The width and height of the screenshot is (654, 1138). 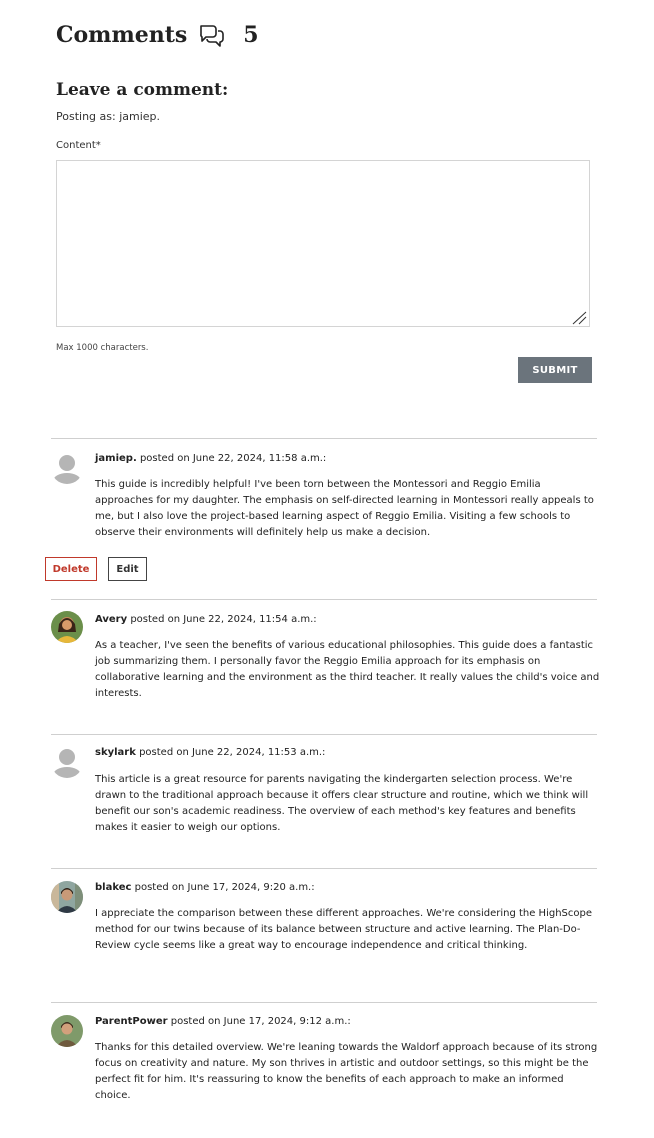 What do you see at coordinates (259, 1021) in the screenshot?
I see `comment-date: posted on June 17, 2024, 9:12 a.m.:` at bounding box center [259, 1021].